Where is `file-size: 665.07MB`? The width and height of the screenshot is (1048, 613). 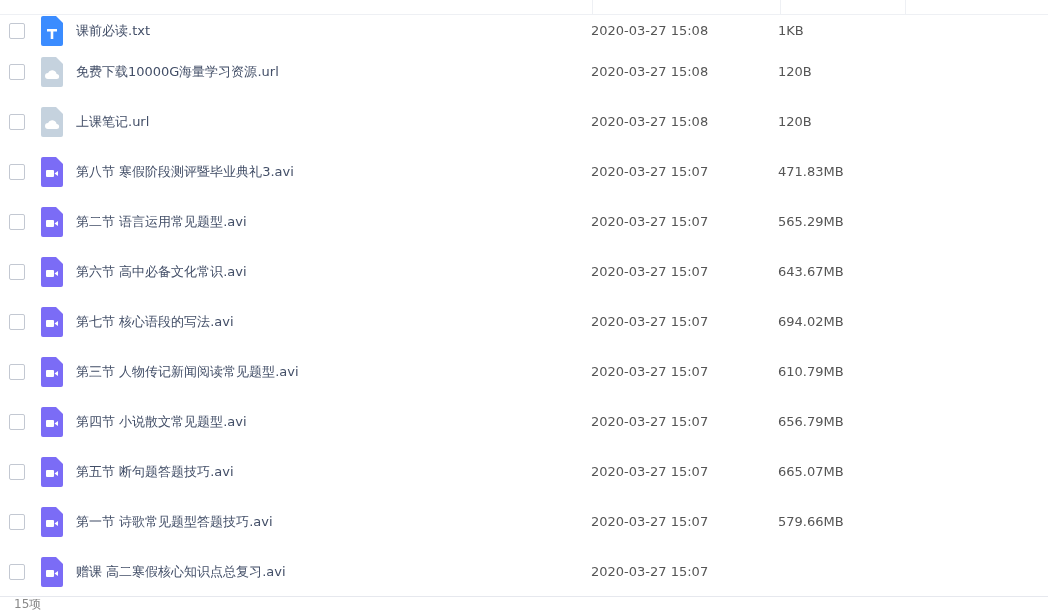 file-size: 665.07MB is located at coordinates (811, 472).